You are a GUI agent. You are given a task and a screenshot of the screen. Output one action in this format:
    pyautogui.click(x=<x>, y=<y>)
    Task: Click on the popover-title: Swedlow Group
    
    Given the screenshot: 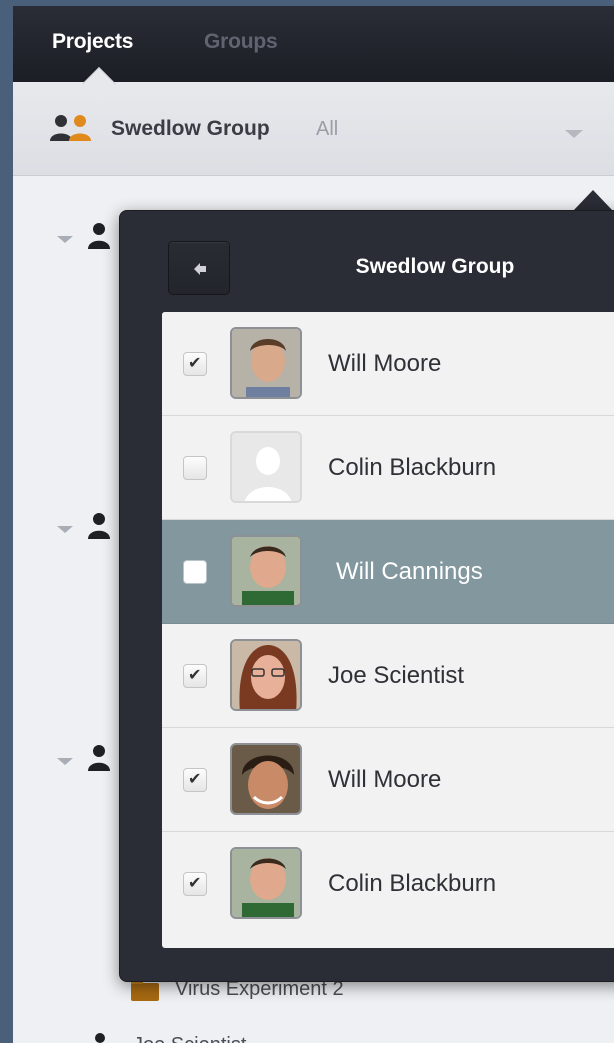 What is the action you would take?
    pyautogui.click(x=435, y=266)
    